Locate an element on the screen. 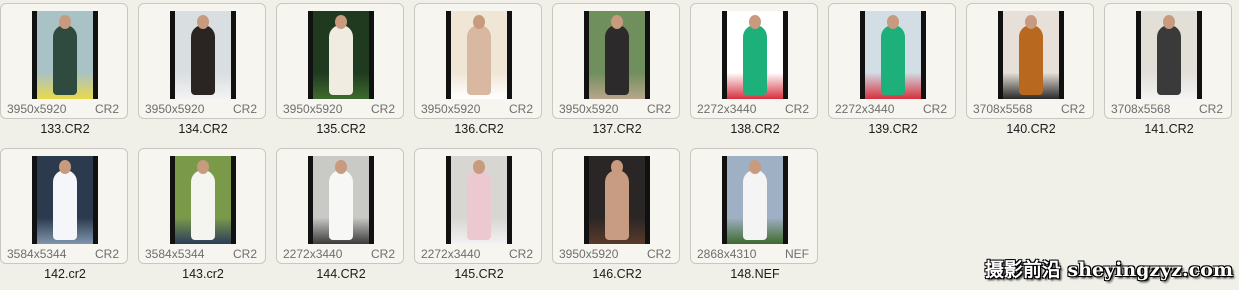  file-item: 3708x5568 CR2 141.CR2 is located at coordinates (1169, 71).